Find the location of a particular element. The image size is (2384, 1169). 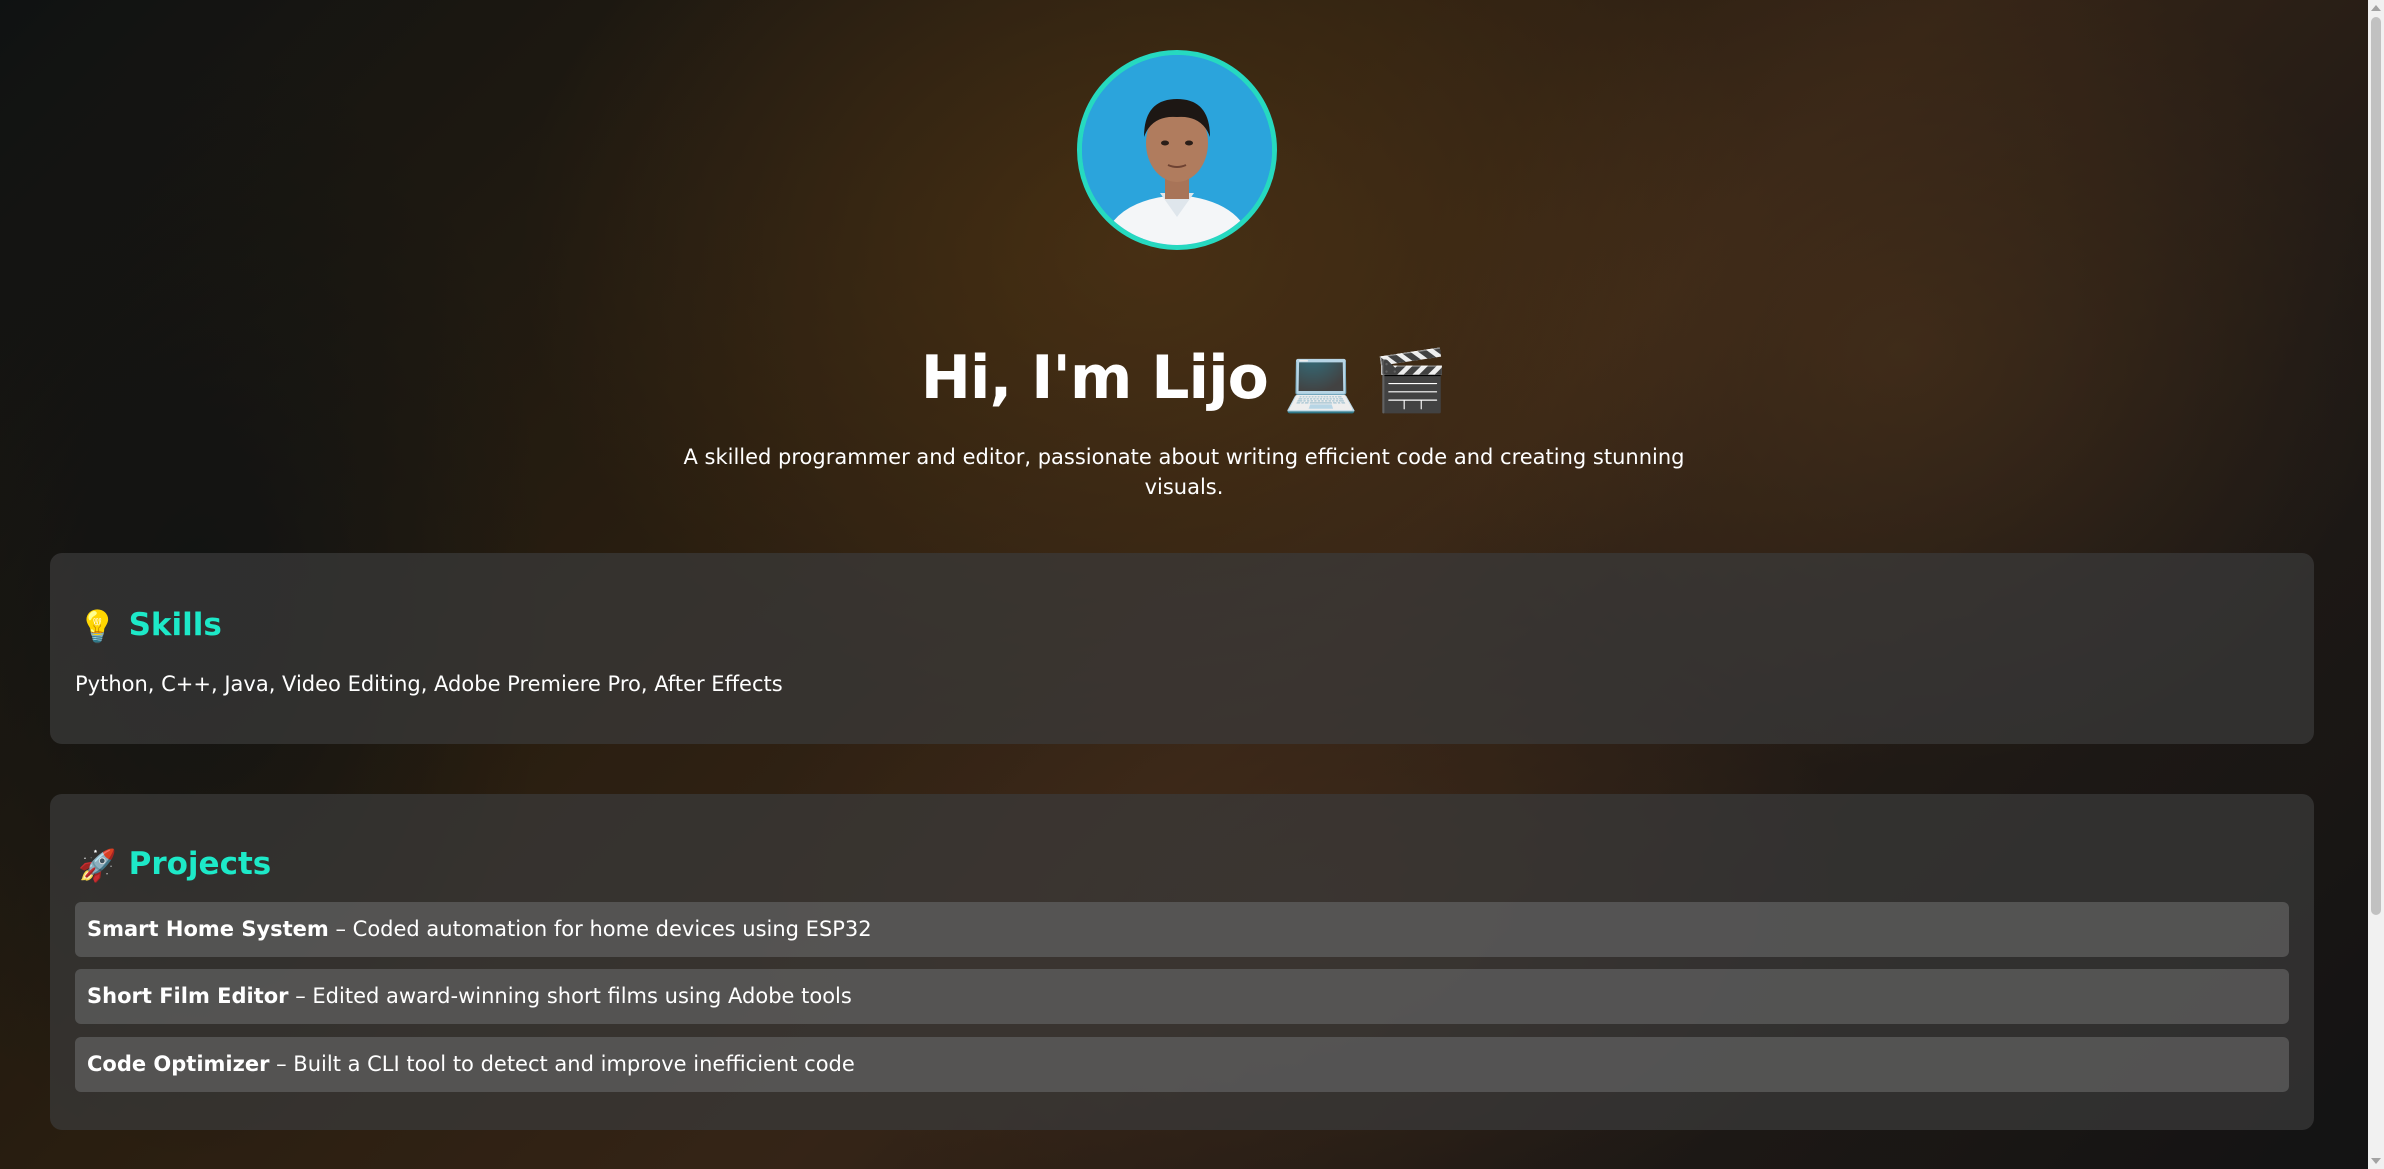

project-name: Code Optimizer is located at coordinates (178, 1064).